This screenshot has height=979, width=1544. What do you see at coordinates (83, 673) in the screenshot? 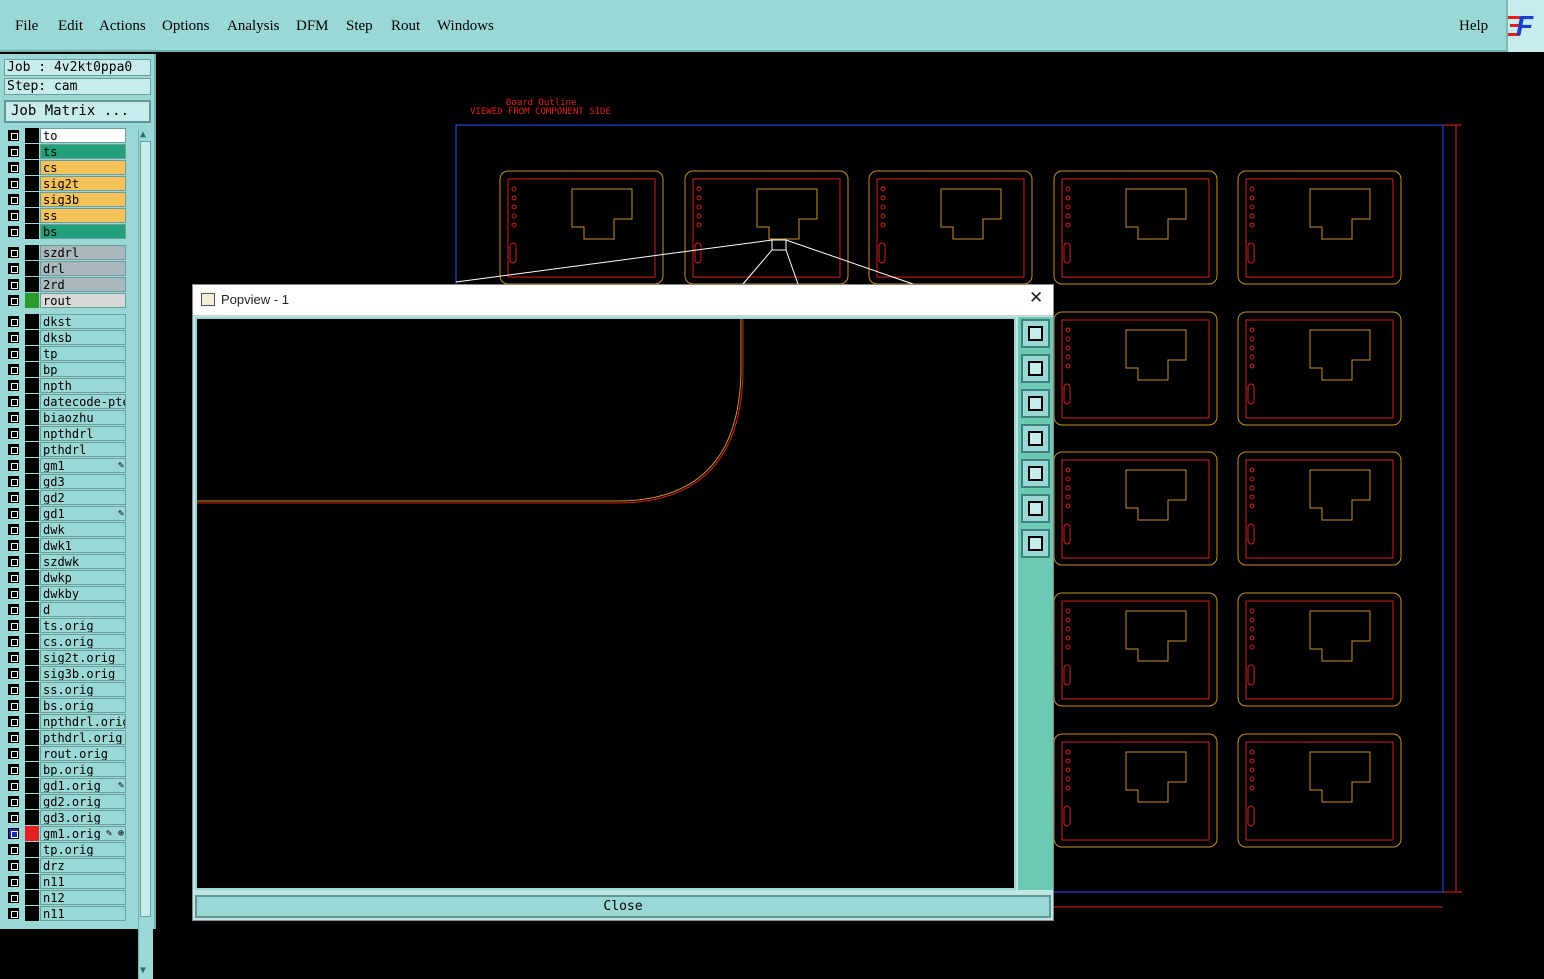
I see `layer-name: sig3b.orig` at bounding box center [83, 673].